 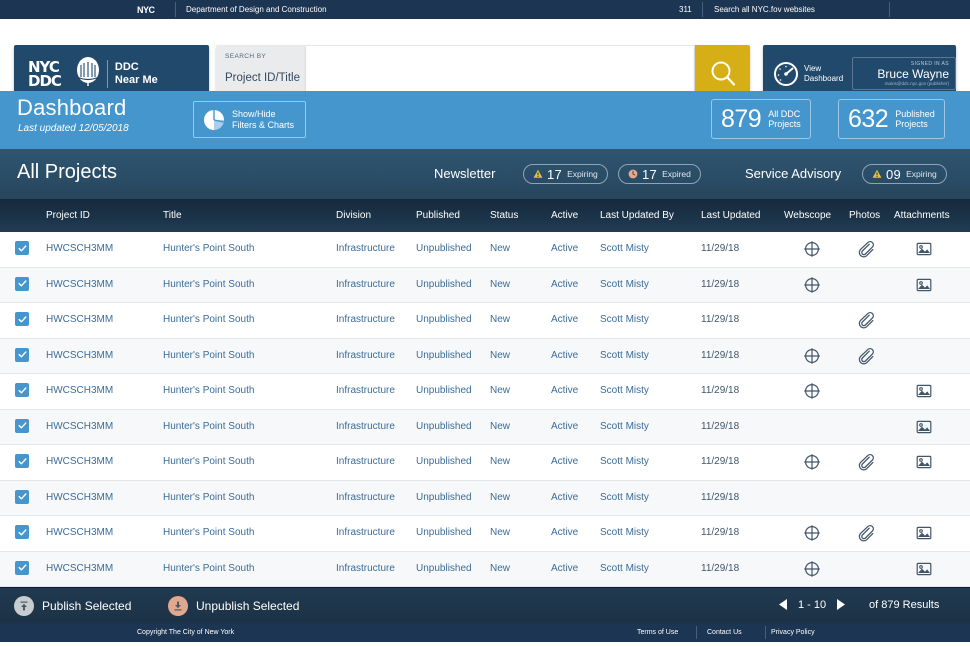 What do you see at coordinates (864, 215) in the screenshot?
I see `column-header-photos: Photos` at bounding box center [864, 215].